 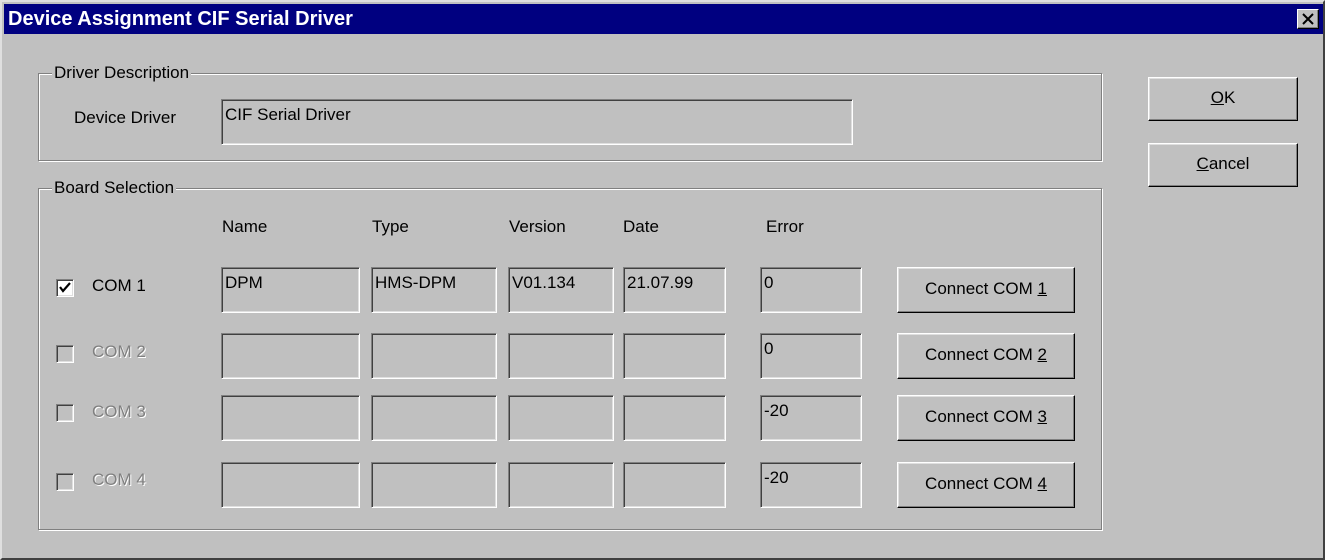 I want to click on com3-version-field, so click(x=561, y=418).